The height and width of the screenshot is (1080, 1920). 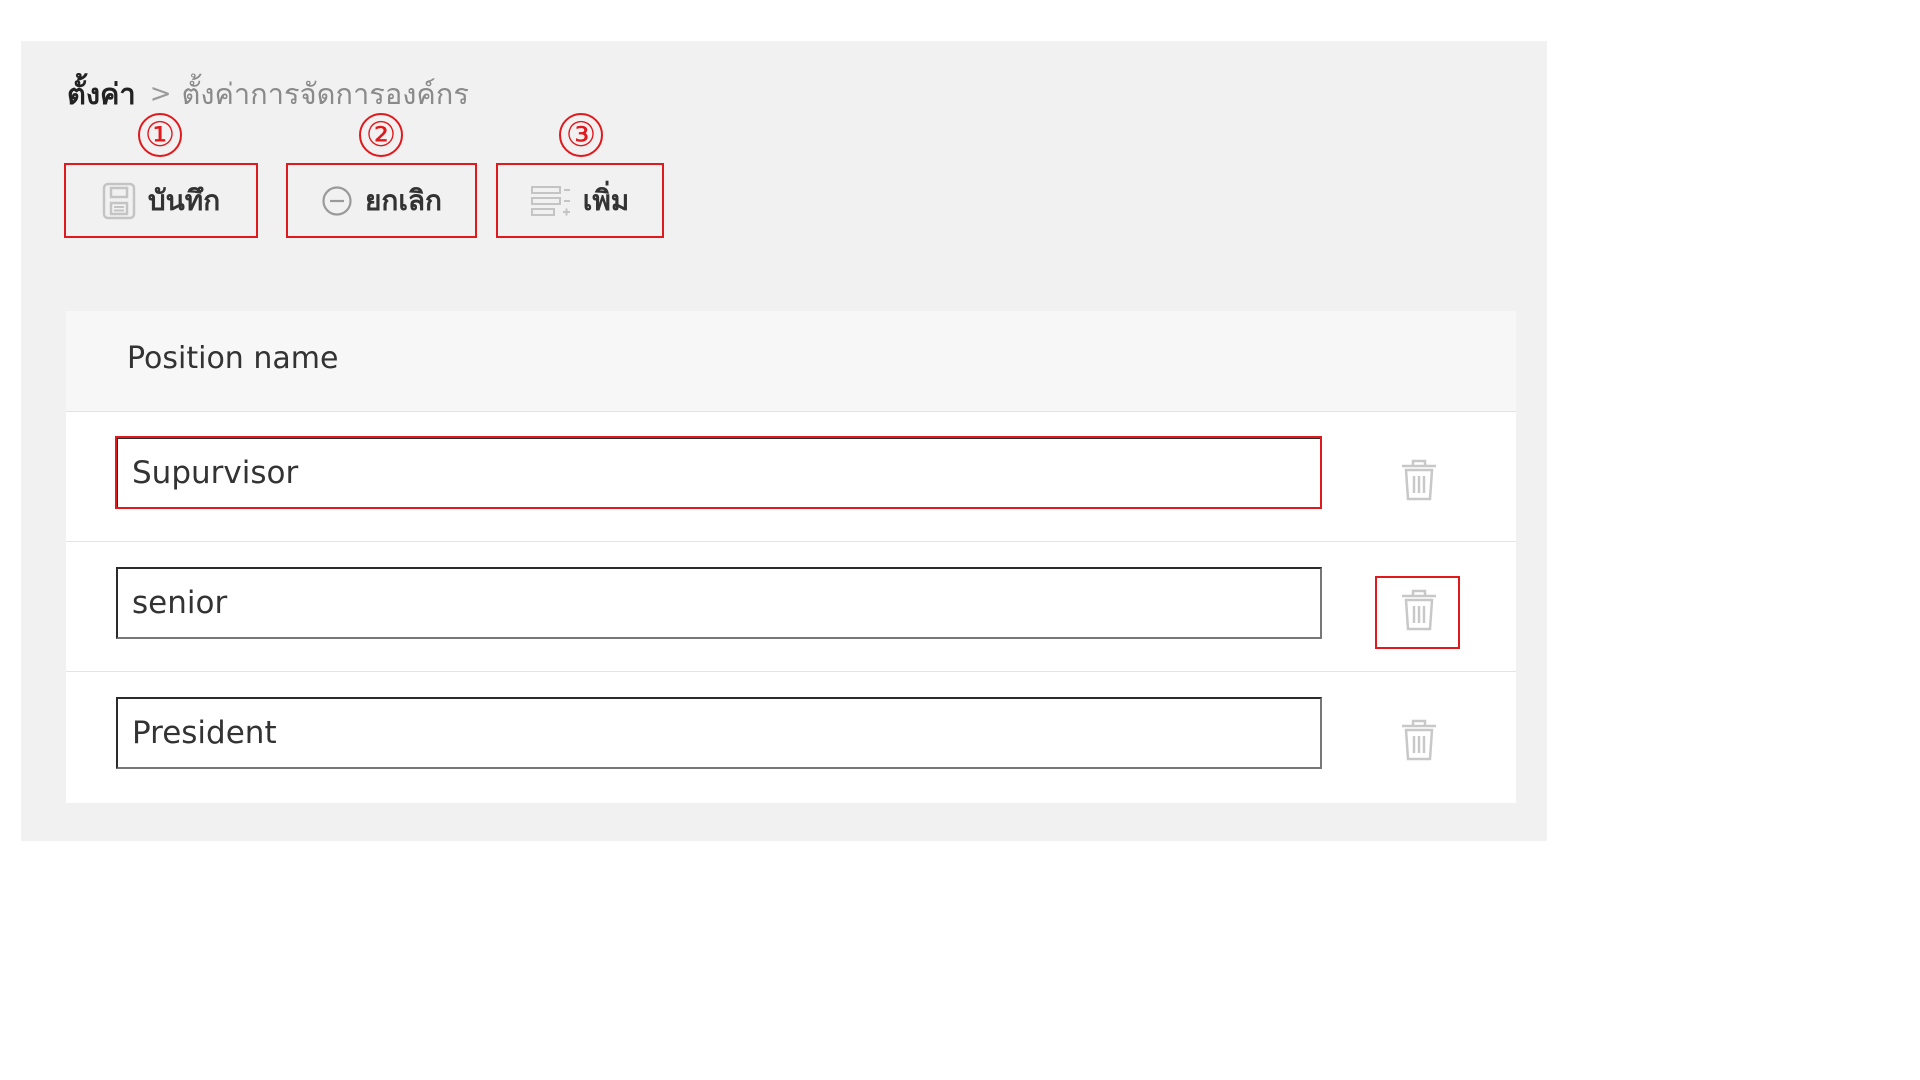 What do you see at coordinates (1417, 612) in the screenshot?
I see `highlight-delete-button` at bounding box center [1417, 612].